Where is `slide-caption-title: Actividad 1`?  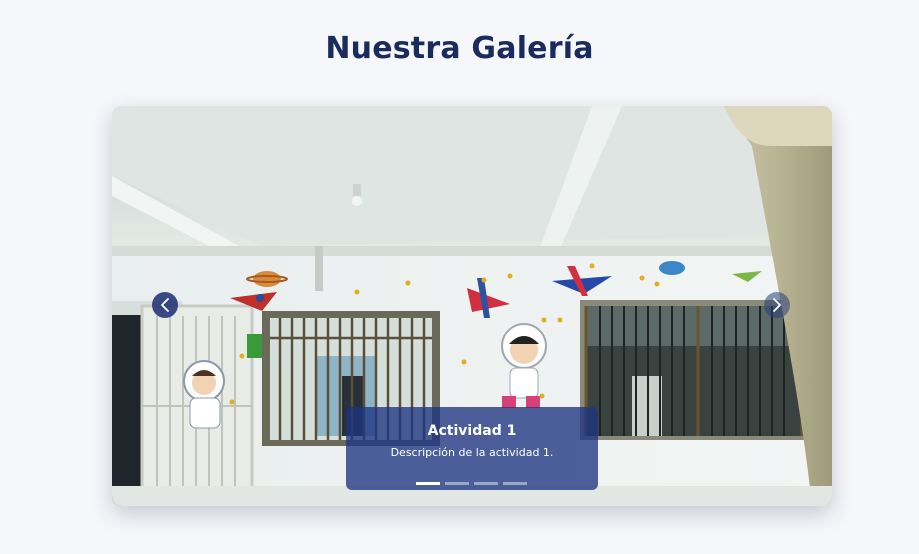 slide-caption-title: Actividad 1 is located at coordinates (472, 431).